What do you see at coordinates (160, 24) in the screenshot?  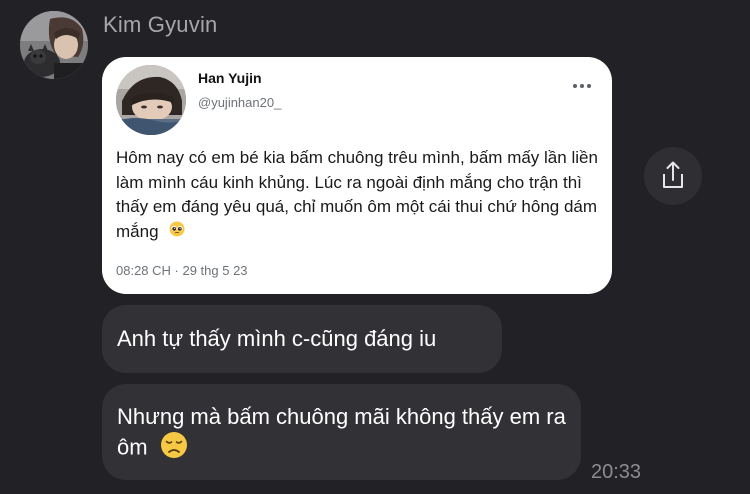 I see `sender-name: Kim Gyuvin` at bounding box center [160, 24].